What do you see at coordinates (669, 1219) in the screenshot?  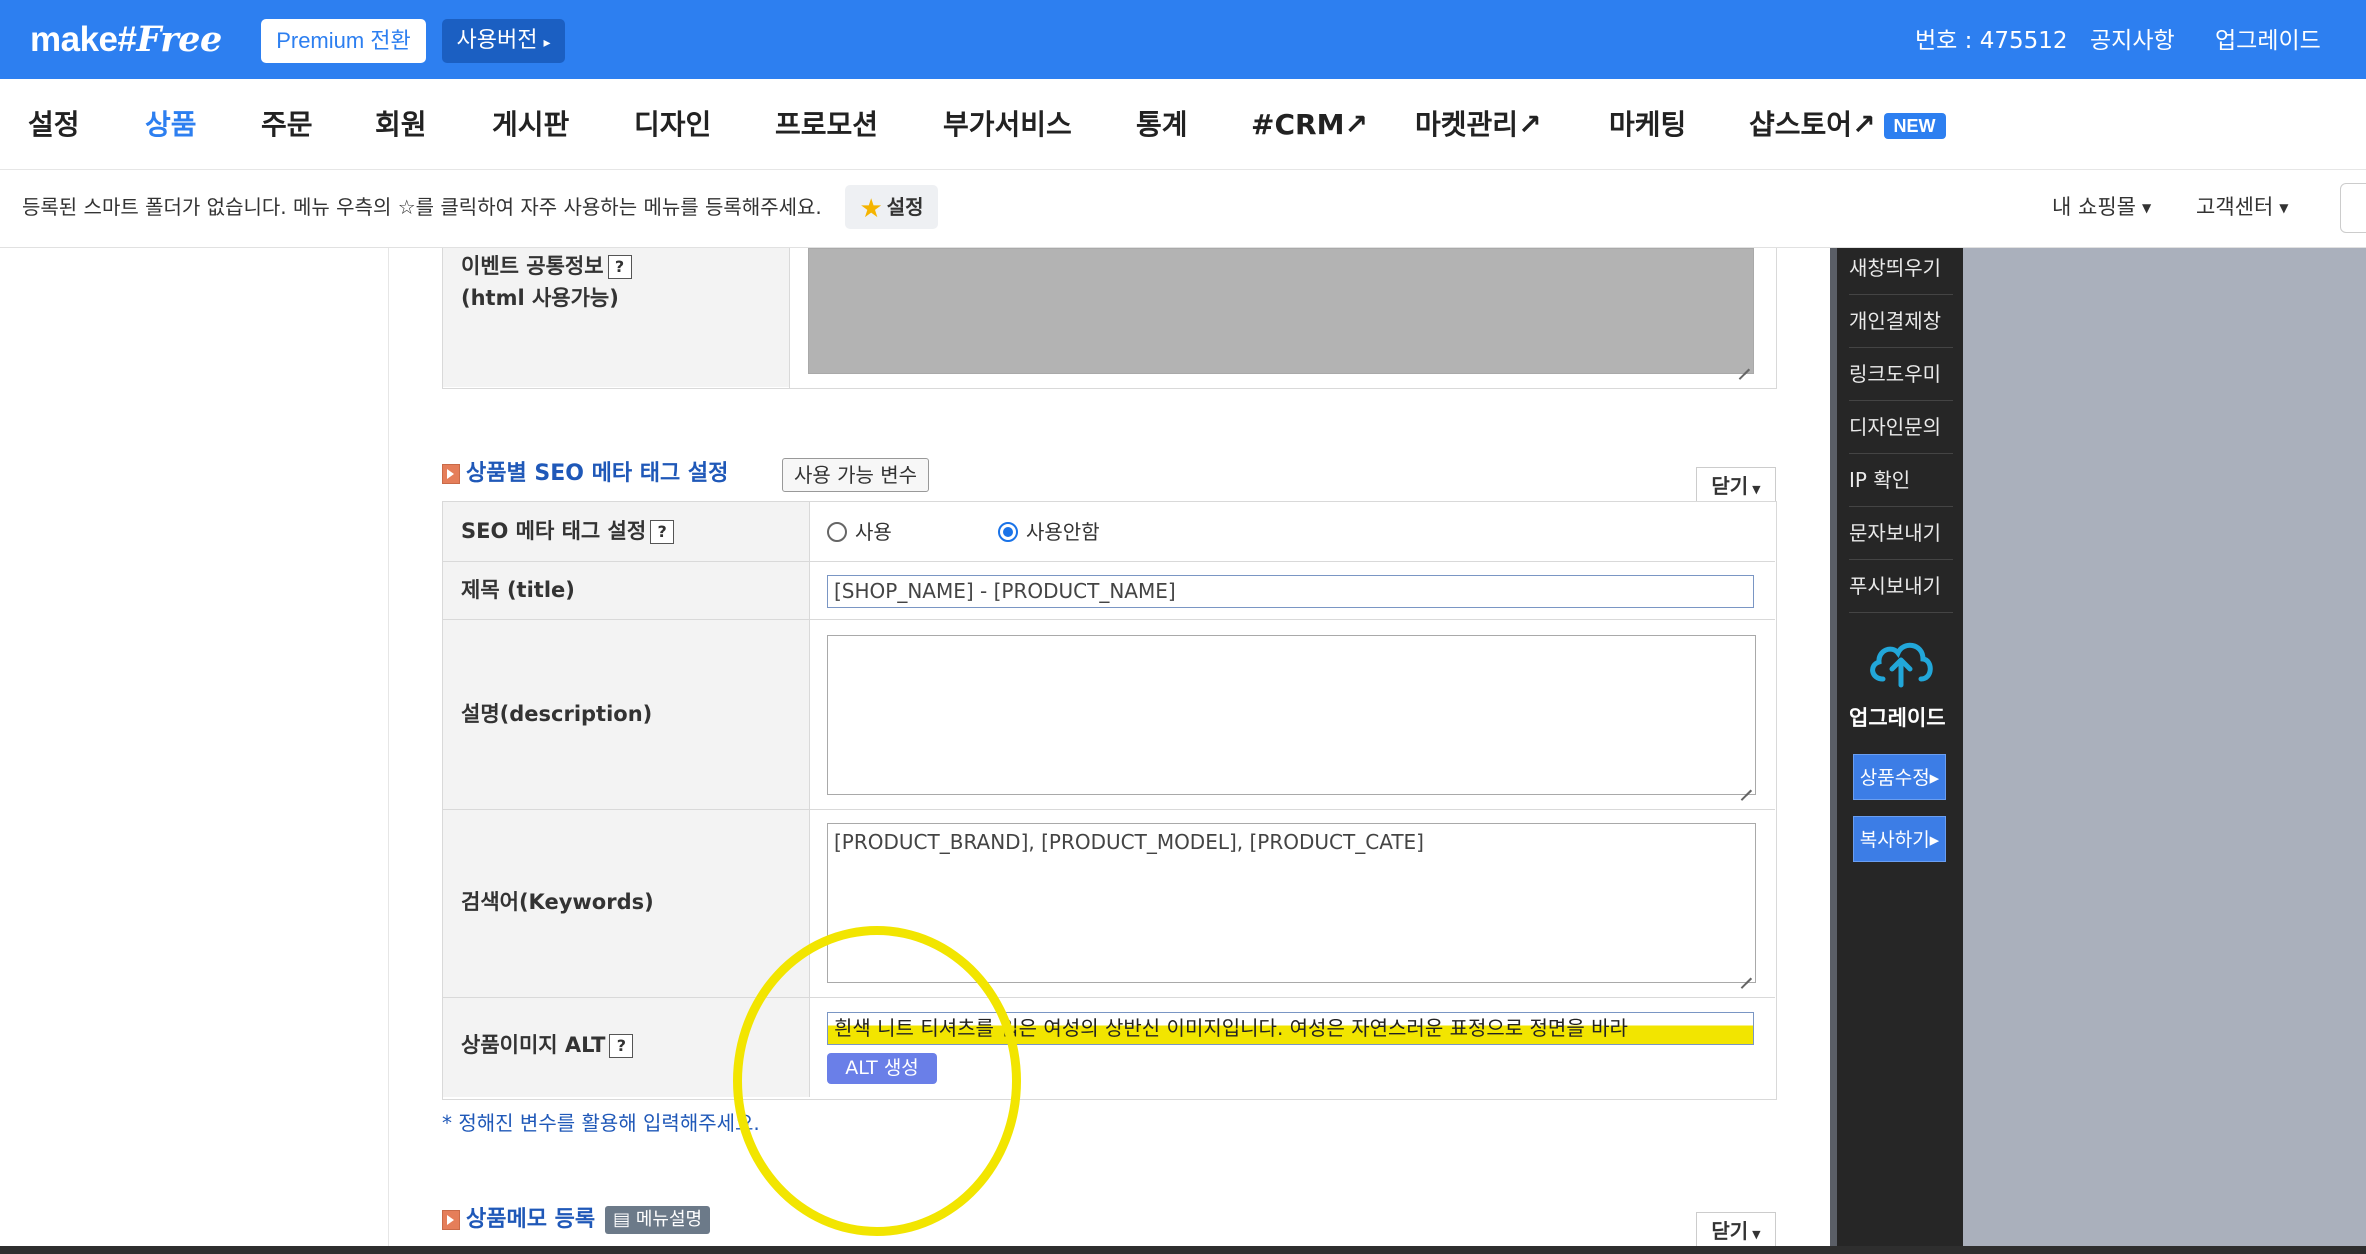 I see `menu-manual-label: 메뉴설명` at bounding box center [669, 1219].